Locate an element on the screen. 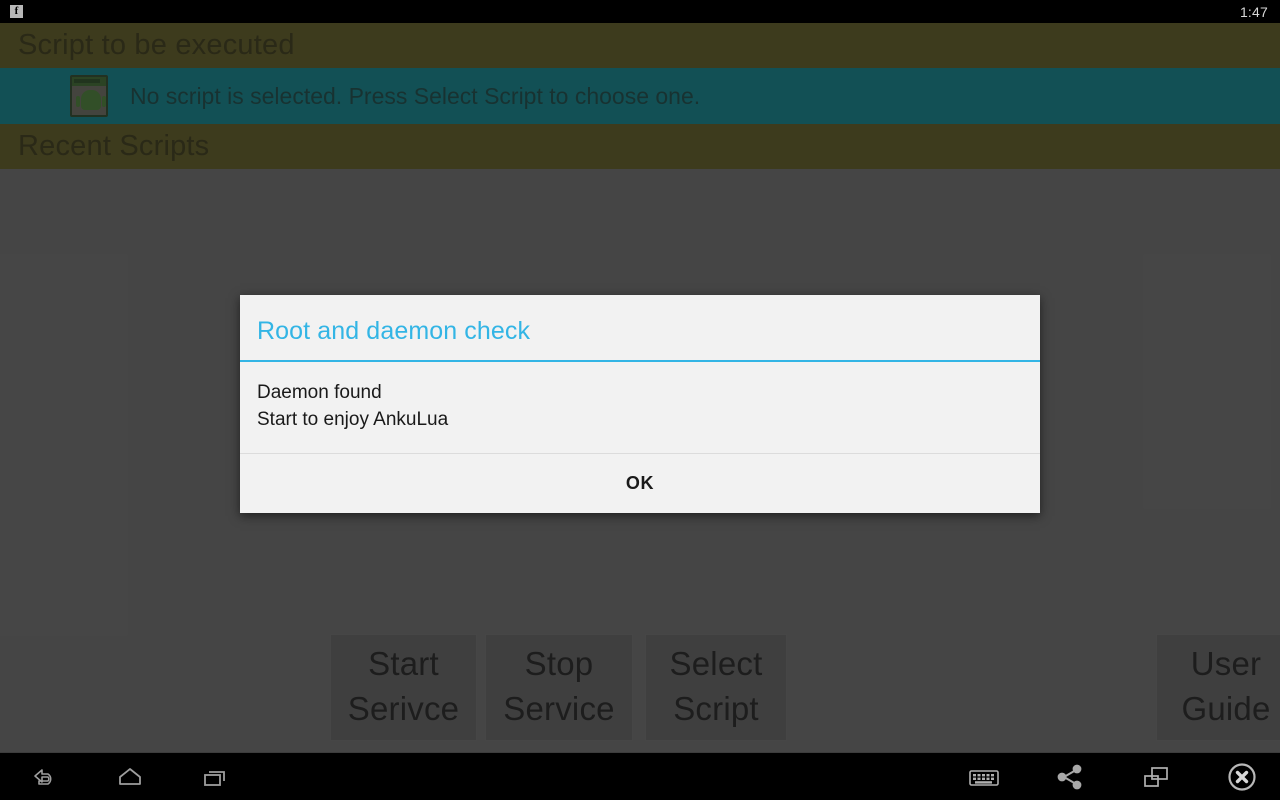 The image size is (1280, 800). dialog-message: Daemon found Start to enjoy AnkuLua is located at coordinates (353, 406).